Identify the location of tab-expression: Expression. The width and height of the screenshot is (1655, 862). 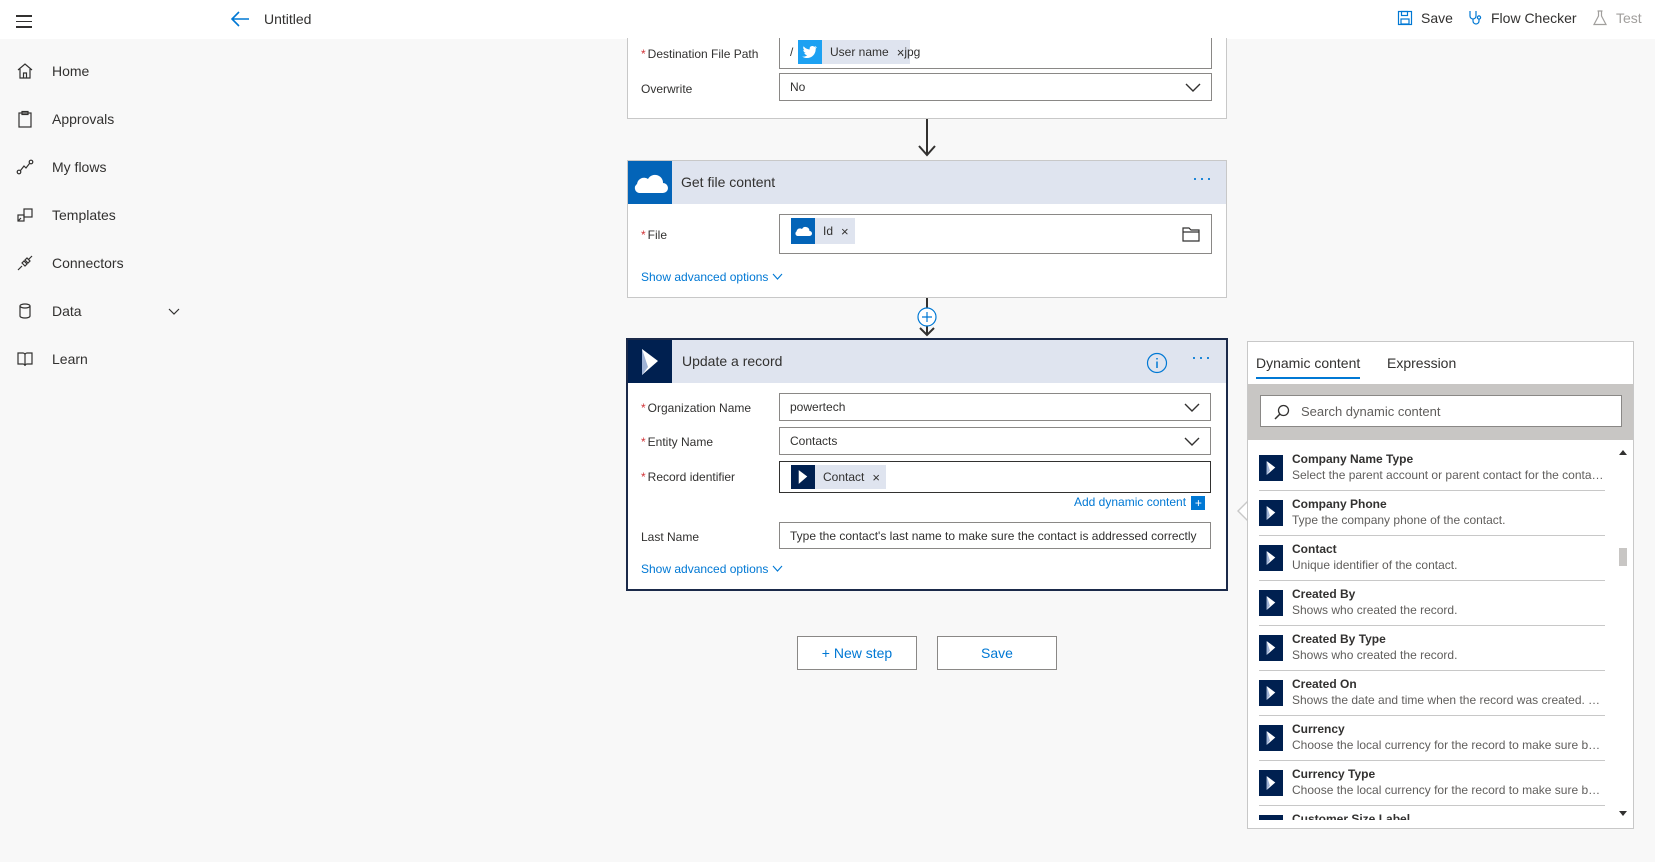
(1421, 363).